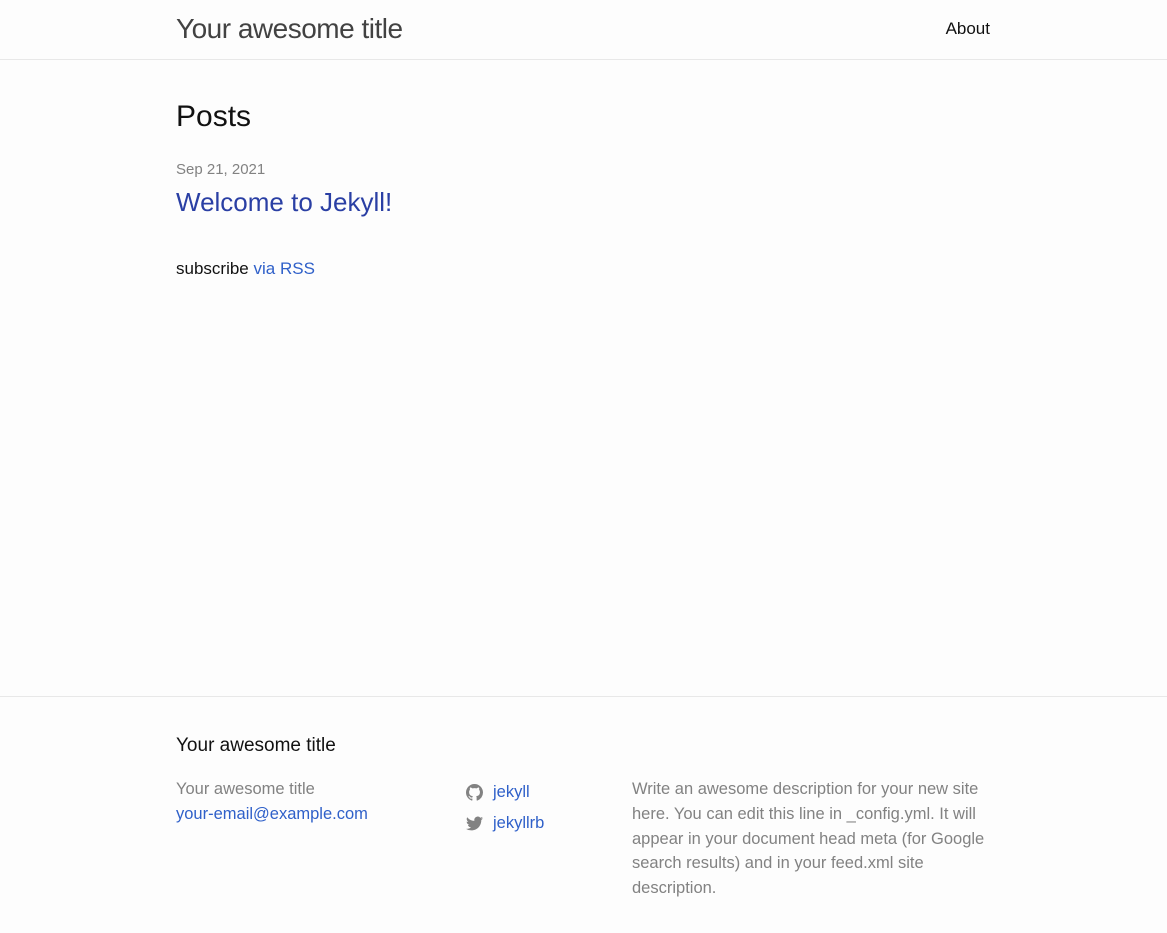 Image resolution: width=1167 pixels, height=933 pixels. I want to click on nav-link-about: About, so click(968, 29).